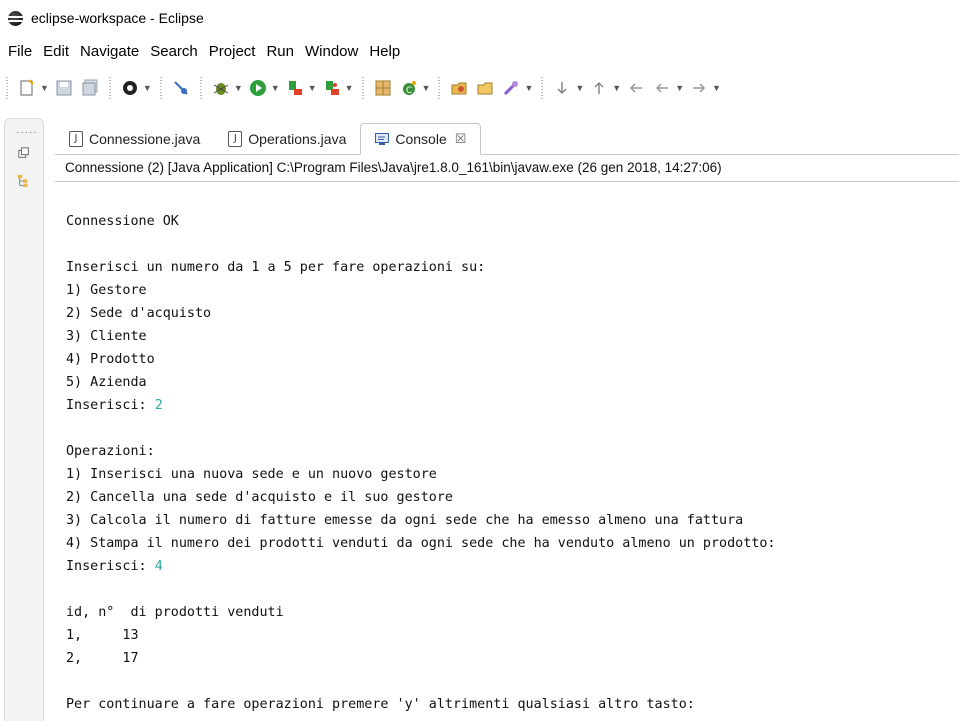 The width and height of the screenshot is (959, 721). Describe the element at coordinates (122, 221) in the screenshot. I see `console-line-text: Connessione OK` at that location.